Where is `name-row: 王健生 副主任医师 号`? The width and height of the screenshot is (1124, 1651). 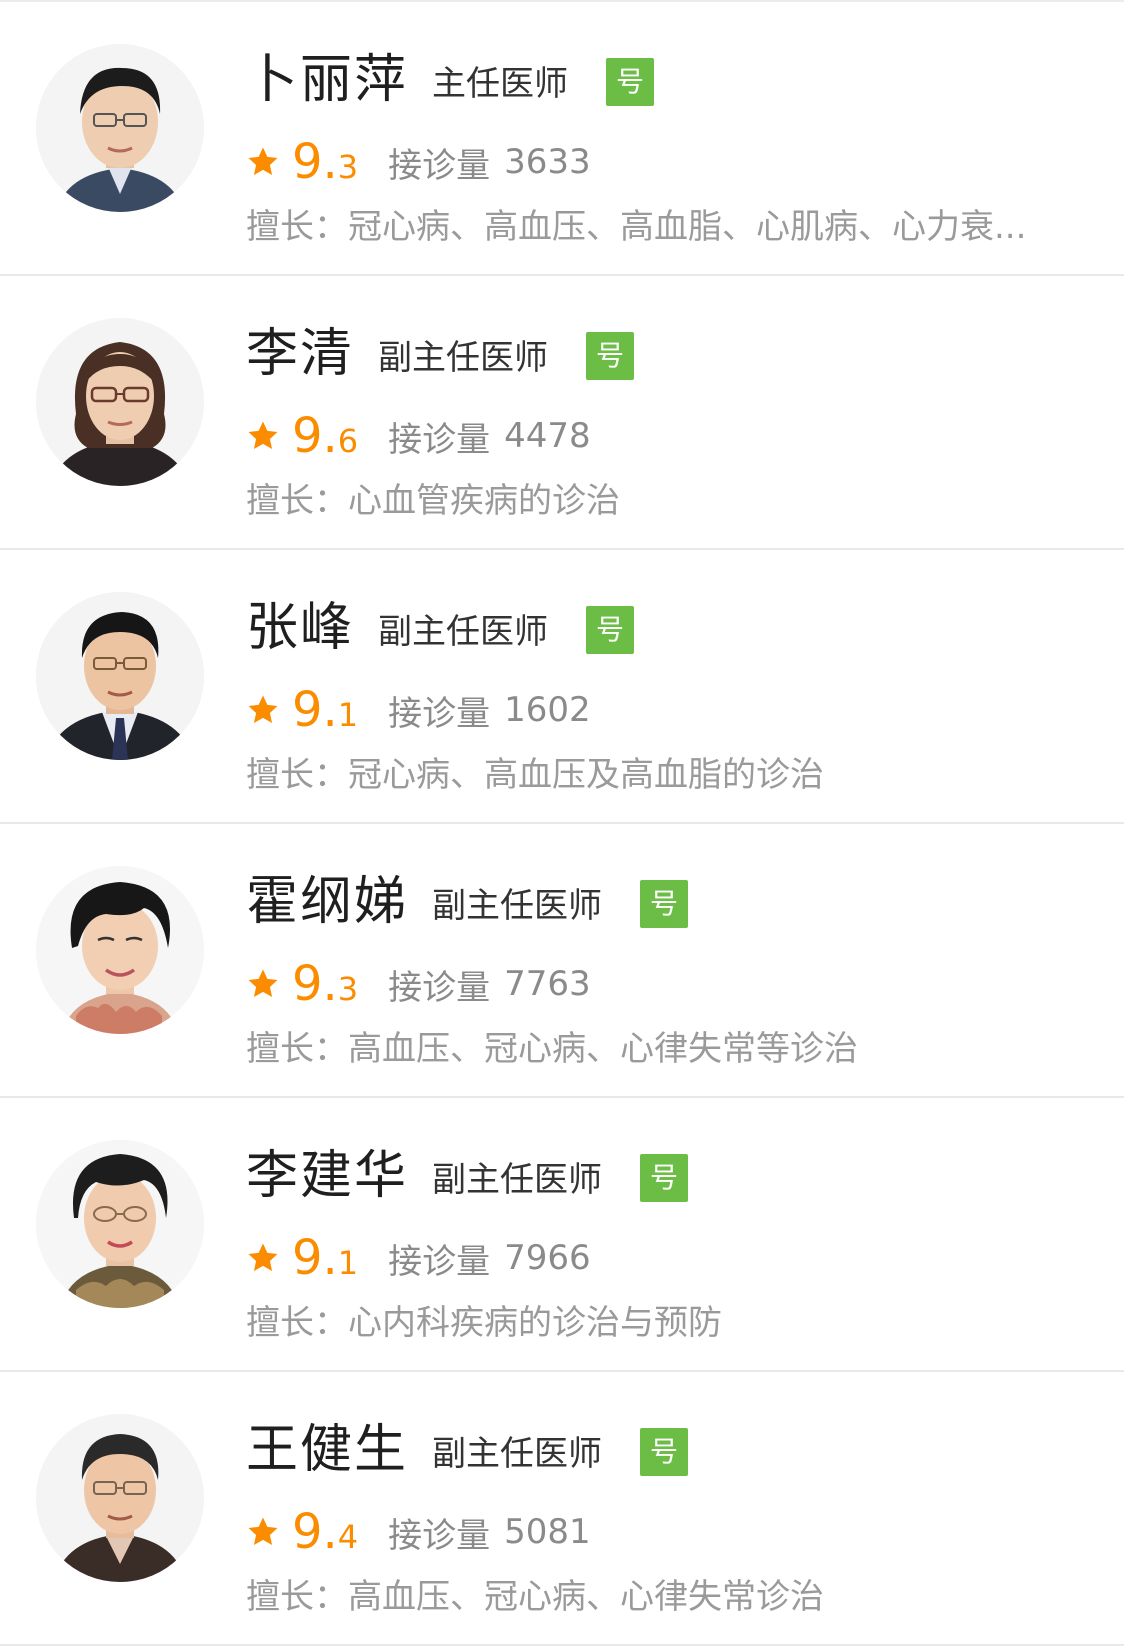
name-row: 王健生 副主任医师 号 is located at coordinates (467, 1450).